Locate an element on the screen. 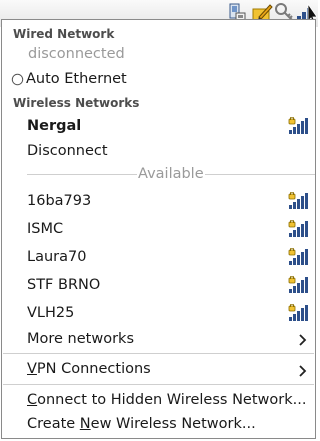  wireless-network-label: ISMC is located at coordinates (45, 229).